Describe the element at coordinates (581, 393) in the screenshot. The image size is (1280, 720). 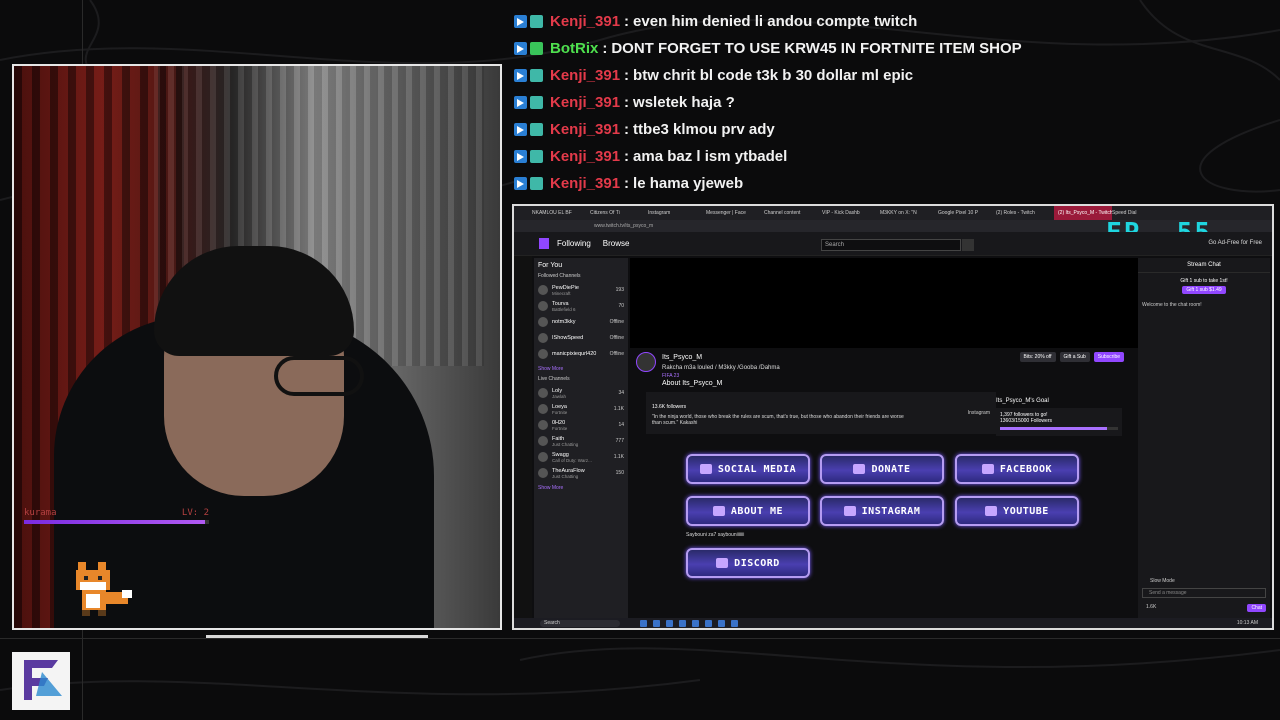
I see `sidebar-channel: Loly Jawlah 34` at that location.